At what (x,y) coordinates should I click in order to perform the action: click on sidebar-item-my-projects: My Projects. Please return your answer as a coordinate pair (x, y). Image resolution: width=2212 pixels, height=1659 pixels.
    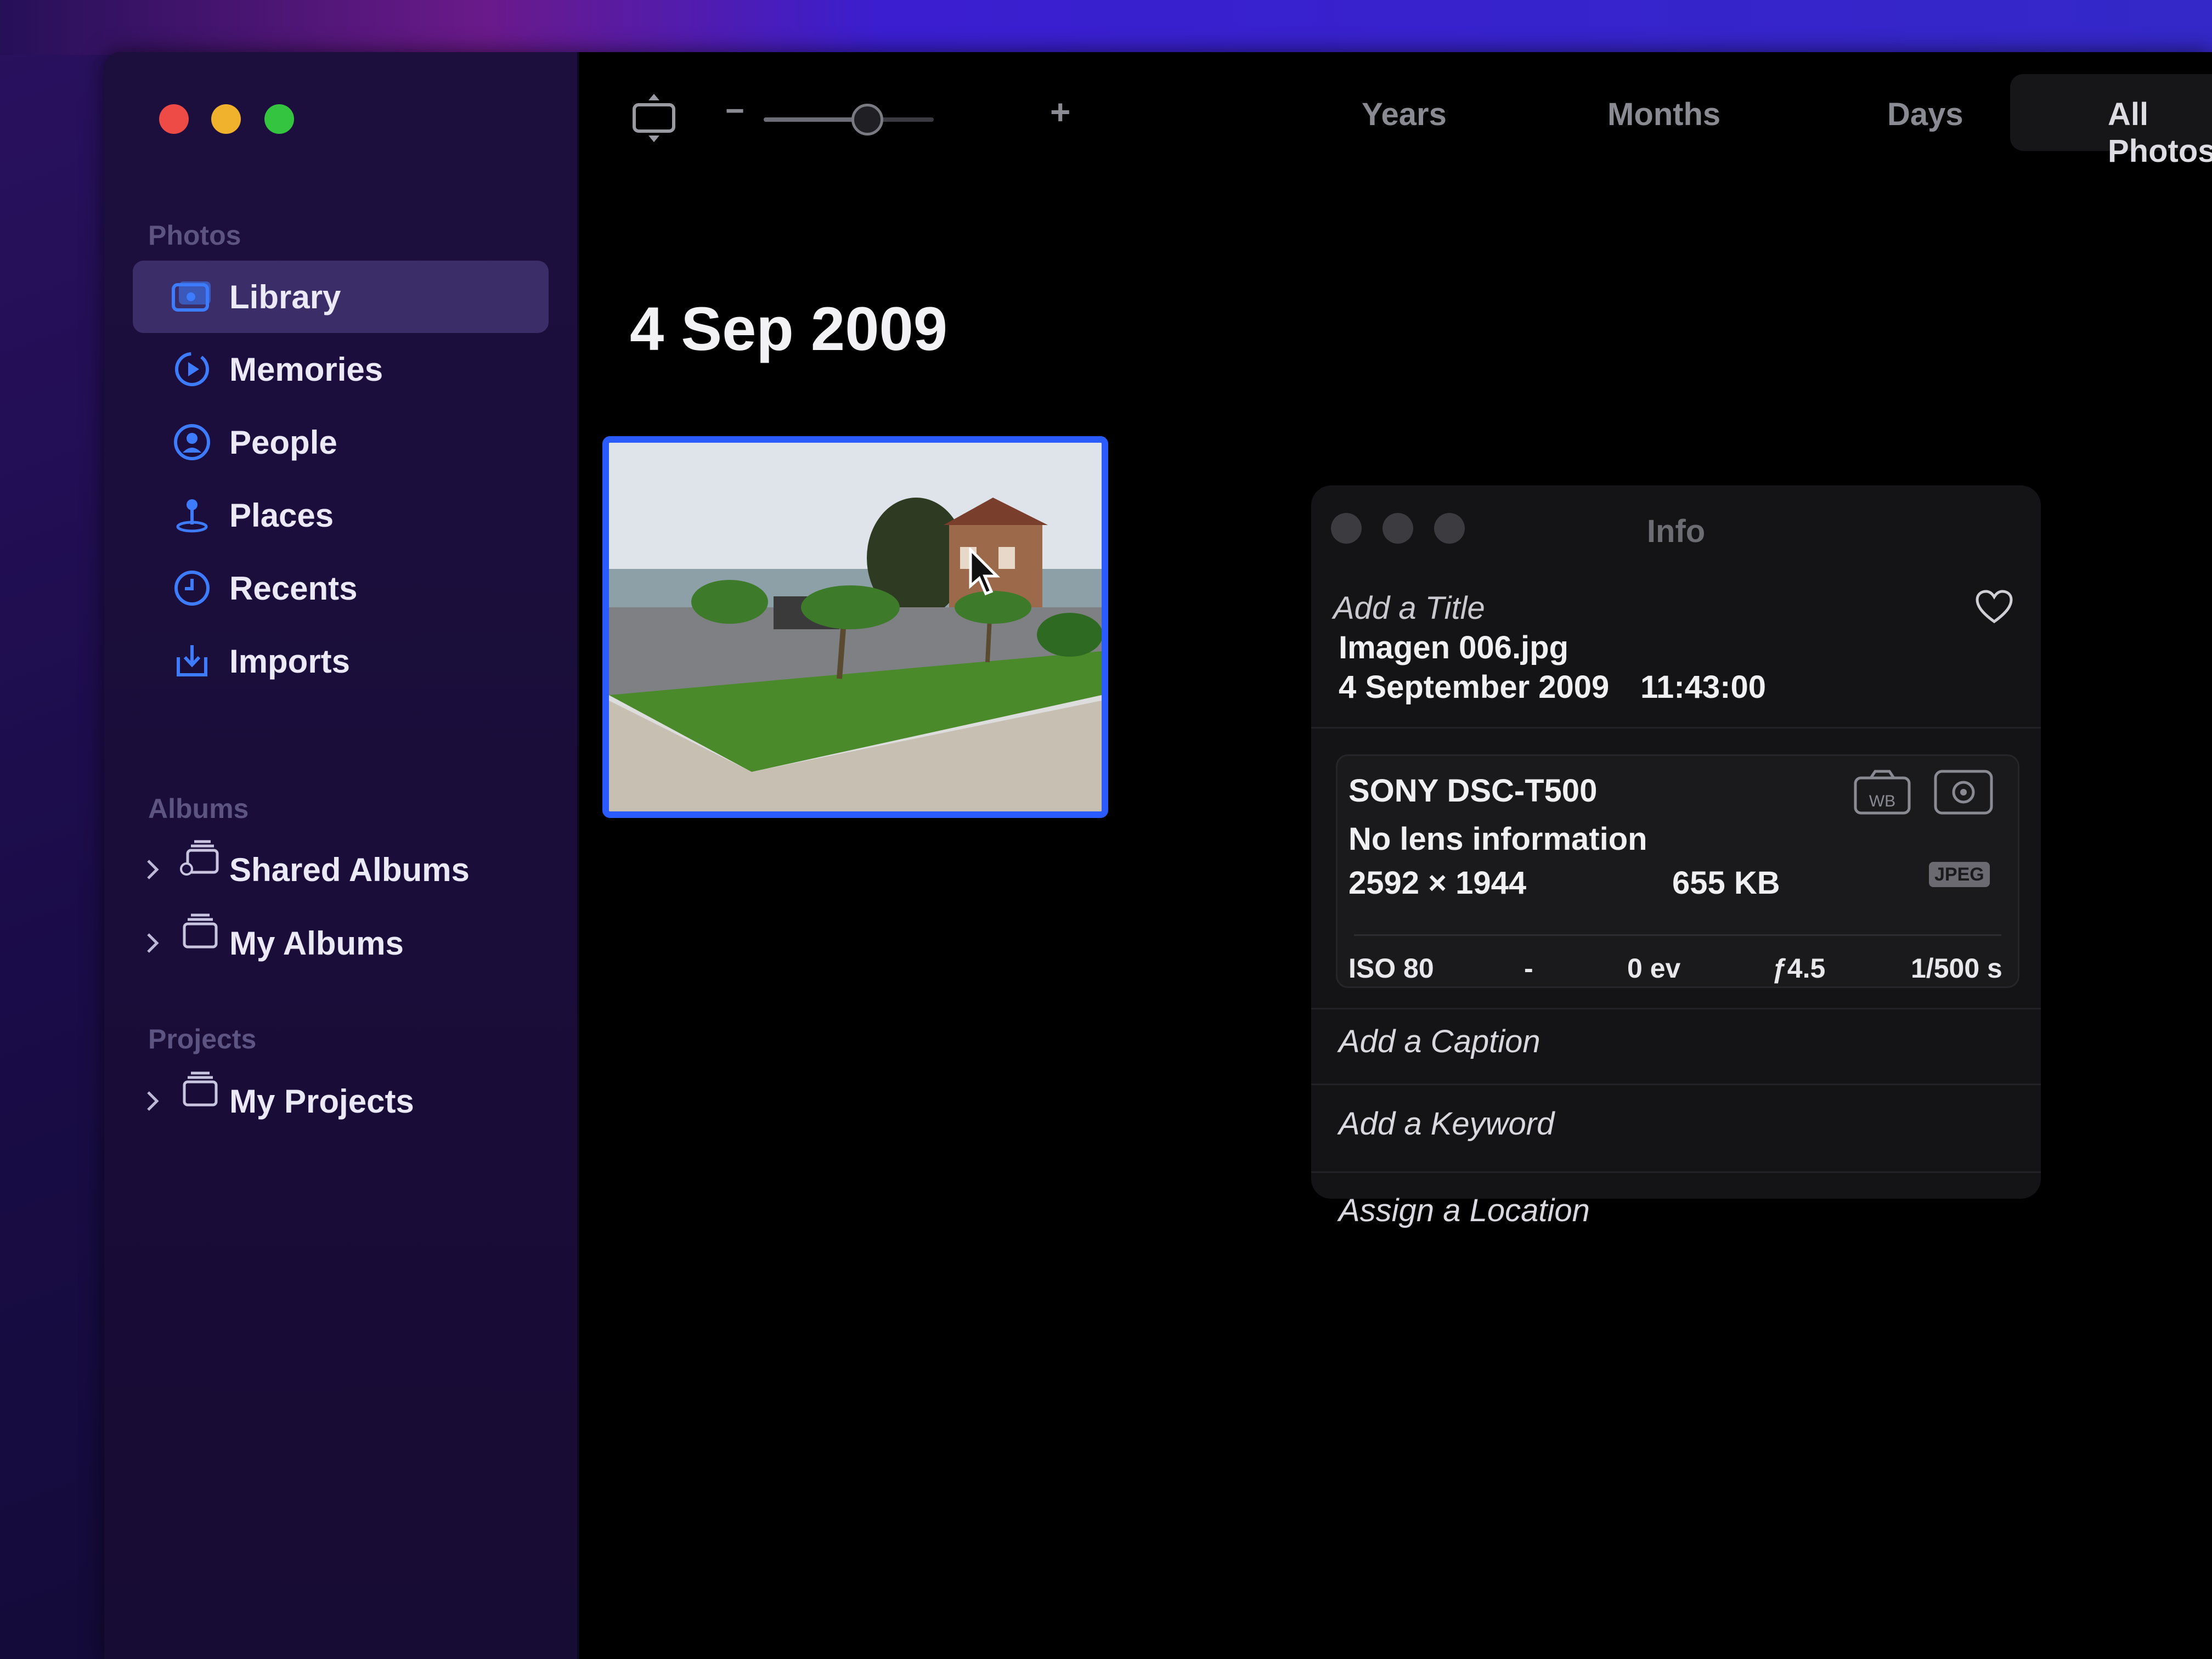
    Looking at the image, I should click on (341, 1101).